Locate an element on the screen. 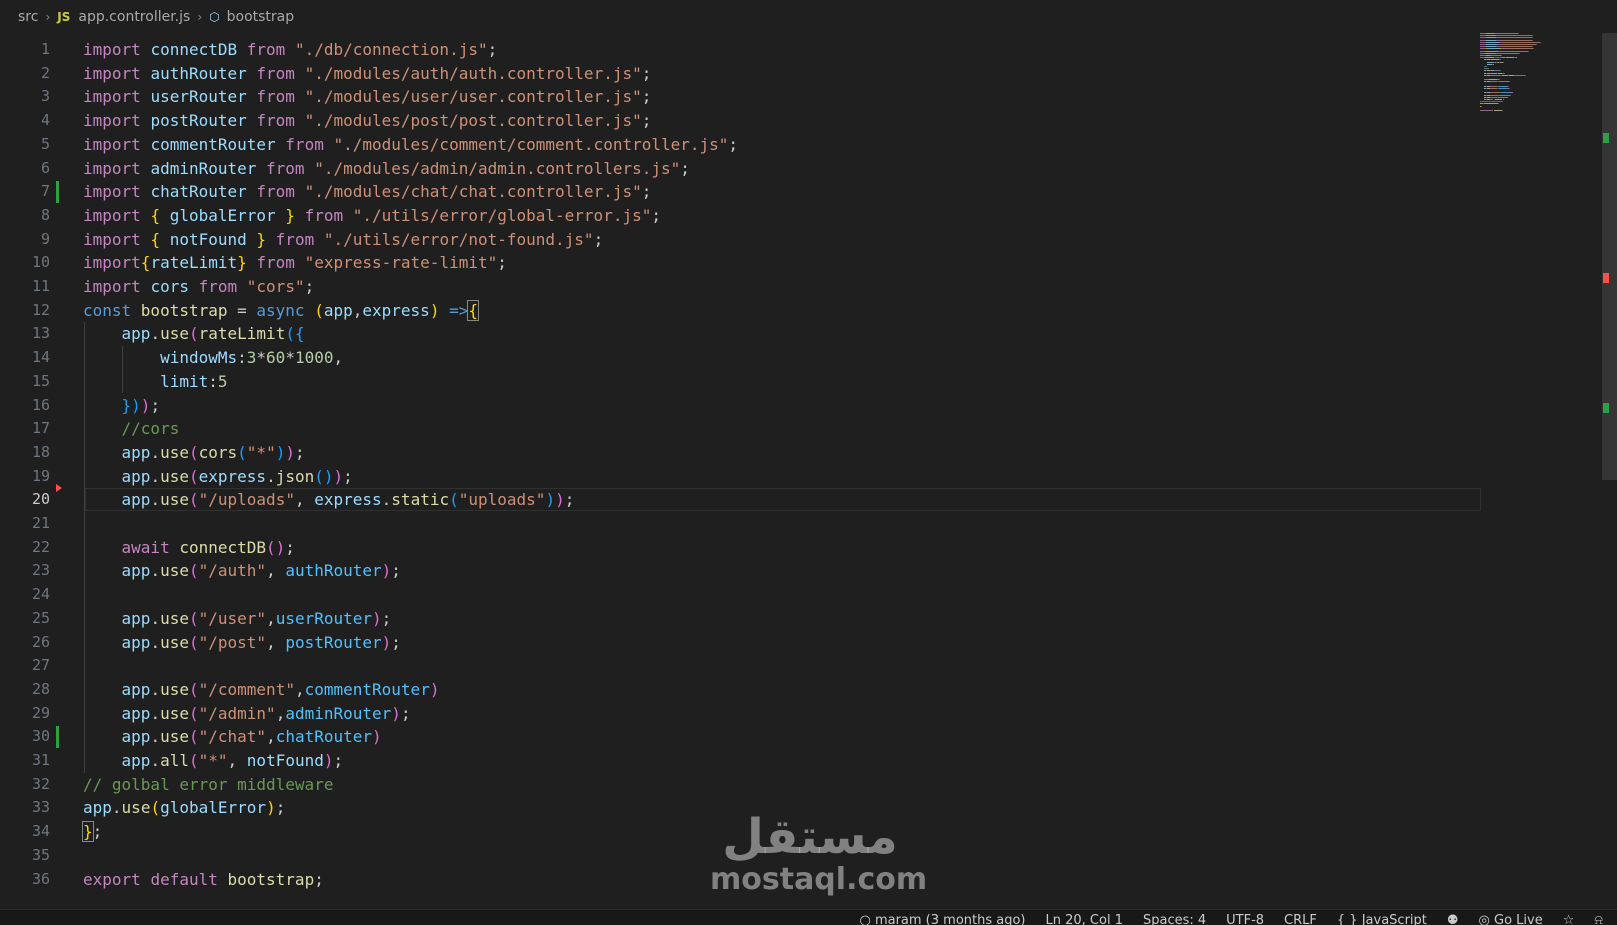 This screenshot has height=925, width=1617. code-line: 30 app.use("/chat",chatRouter) is located at coordinates (740, 737).